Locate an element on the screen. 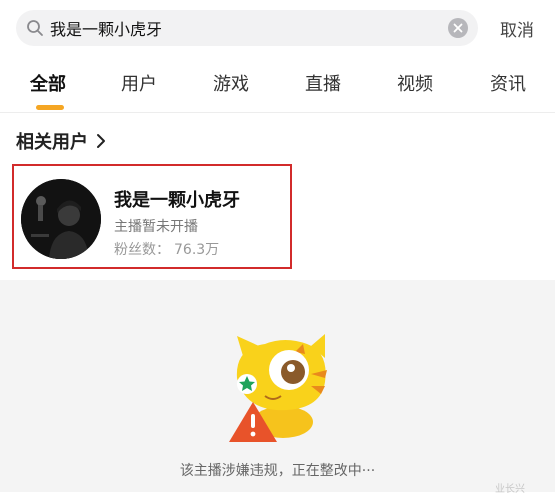 The width and height of the screenshot is (555, 495). related-users-header: 相关用户 is located at coordinates (61, 141).